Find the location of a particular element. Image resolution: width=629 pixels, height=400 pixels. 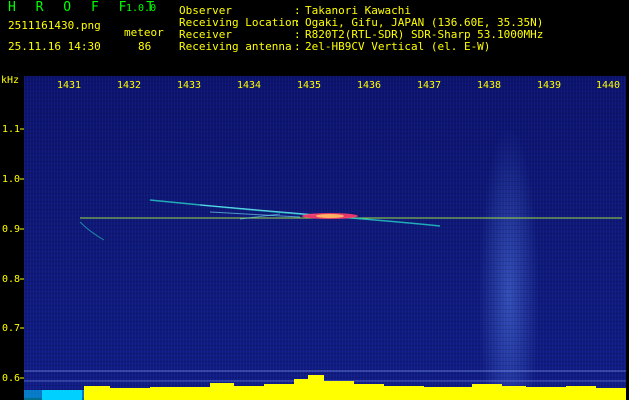

echo-trace is located at coordinates (92, 231).